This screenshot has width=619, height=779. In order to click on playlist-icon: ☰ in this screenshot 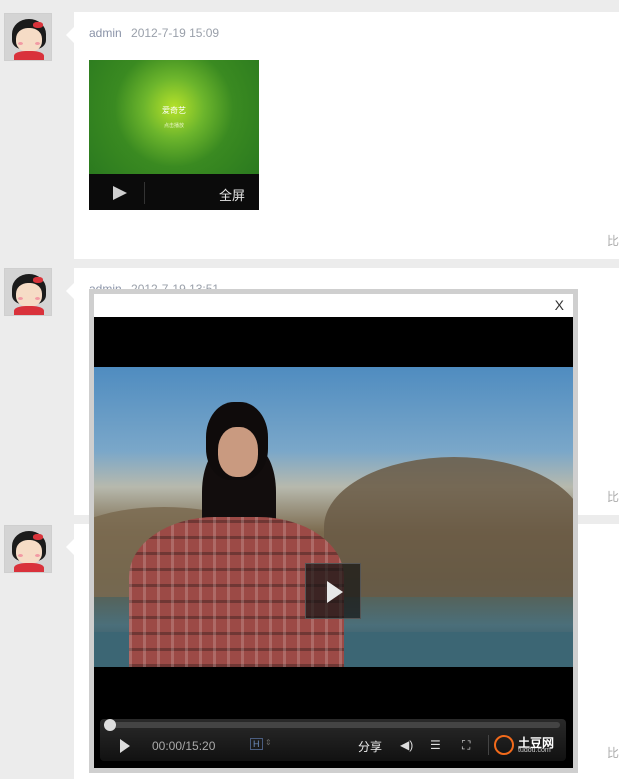, I will do `click(435, 745)`.